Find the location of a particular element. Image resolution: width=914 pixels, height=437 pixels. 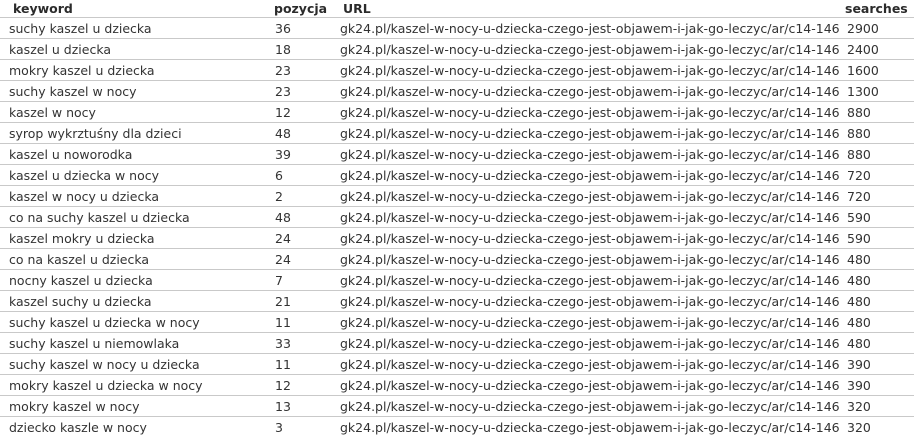

position-cell: 36 is located at coordinates (304, 28).